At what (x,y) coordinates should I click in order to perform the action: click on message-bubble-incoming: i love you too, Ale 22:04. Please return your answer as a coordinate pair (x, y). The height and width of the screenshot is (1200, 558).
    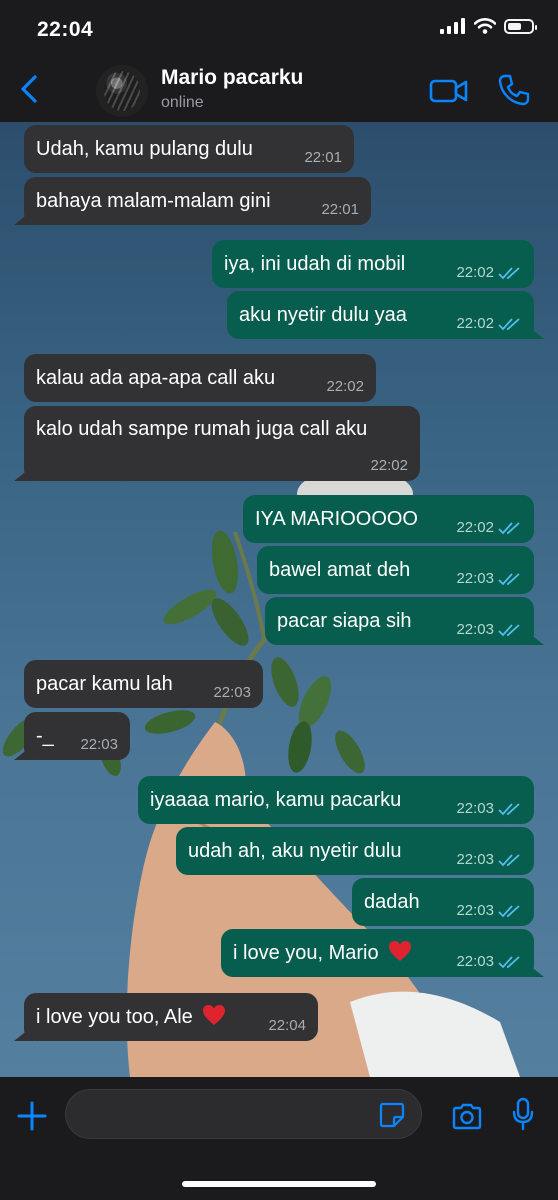
    Looking at the image, I should click on (171, 1017).